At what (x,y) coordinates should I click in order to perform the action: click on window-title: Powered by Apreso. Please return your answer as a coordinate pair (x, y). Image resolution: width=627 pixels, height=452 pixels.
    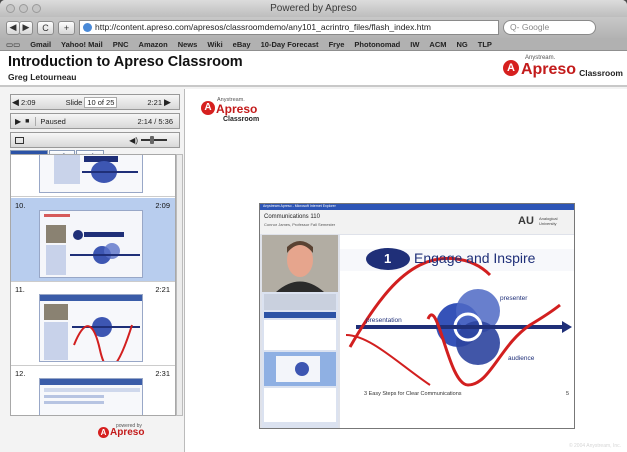
    Looking at the image, I should click on (313, 8).